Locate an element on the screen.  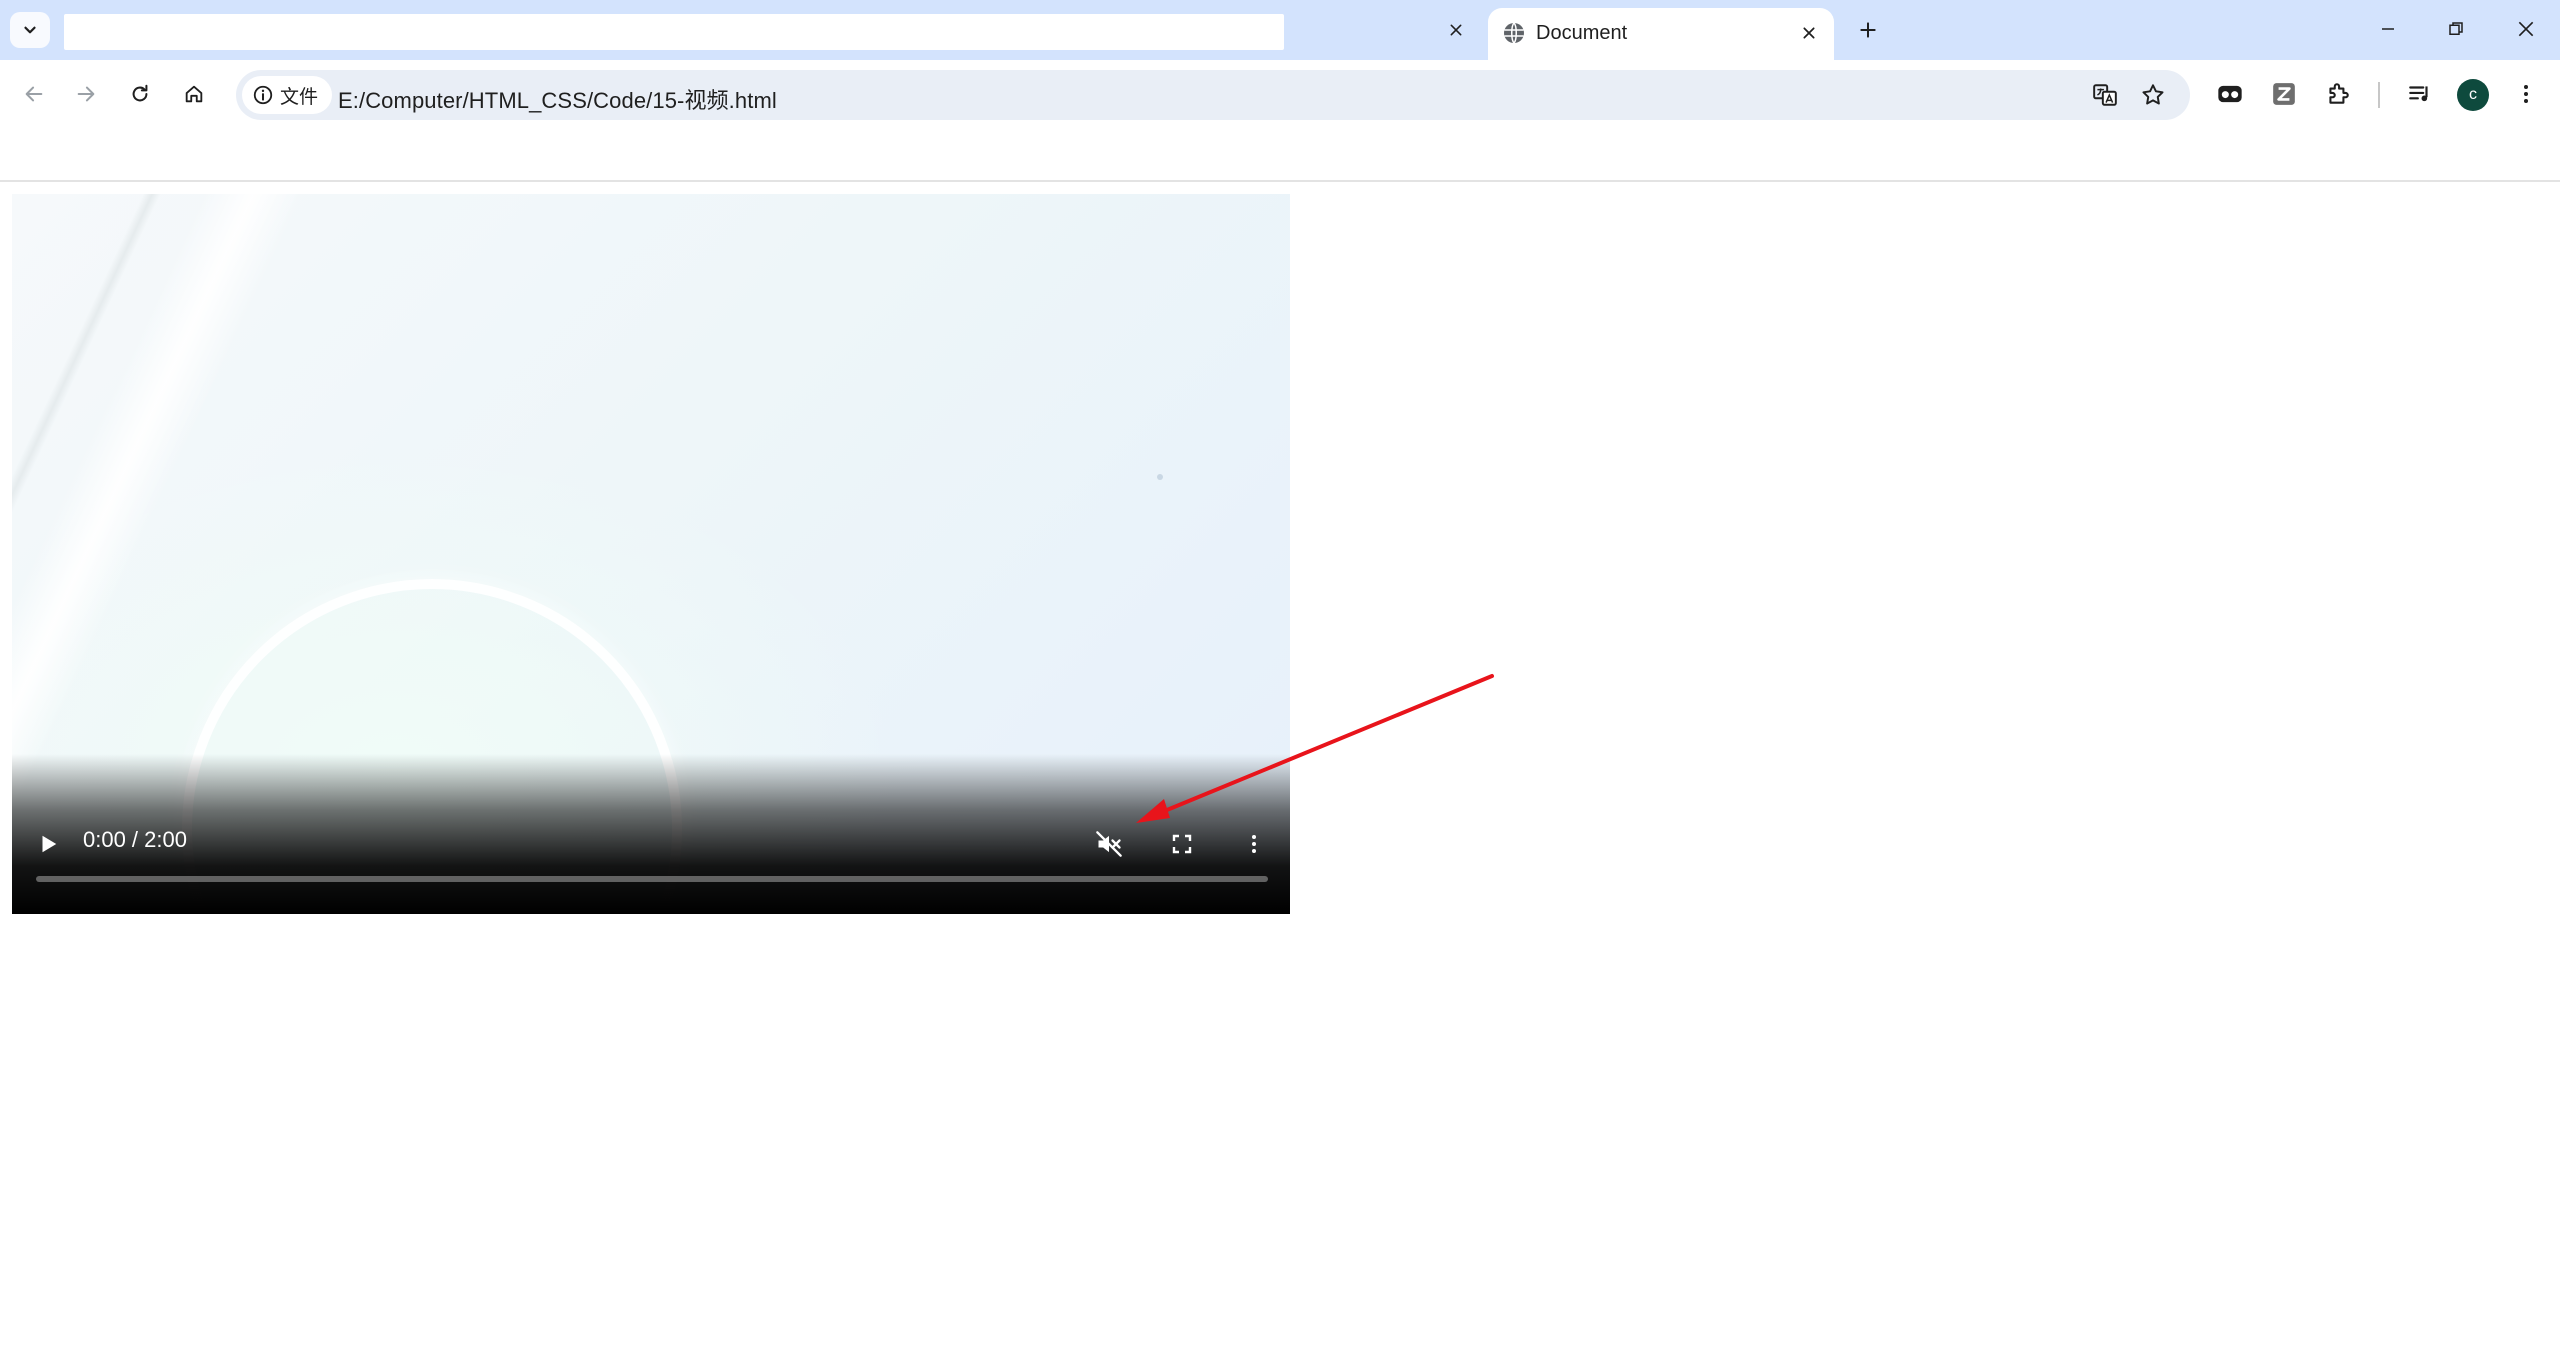
plus-icon is located at coordinates (1868, 30).